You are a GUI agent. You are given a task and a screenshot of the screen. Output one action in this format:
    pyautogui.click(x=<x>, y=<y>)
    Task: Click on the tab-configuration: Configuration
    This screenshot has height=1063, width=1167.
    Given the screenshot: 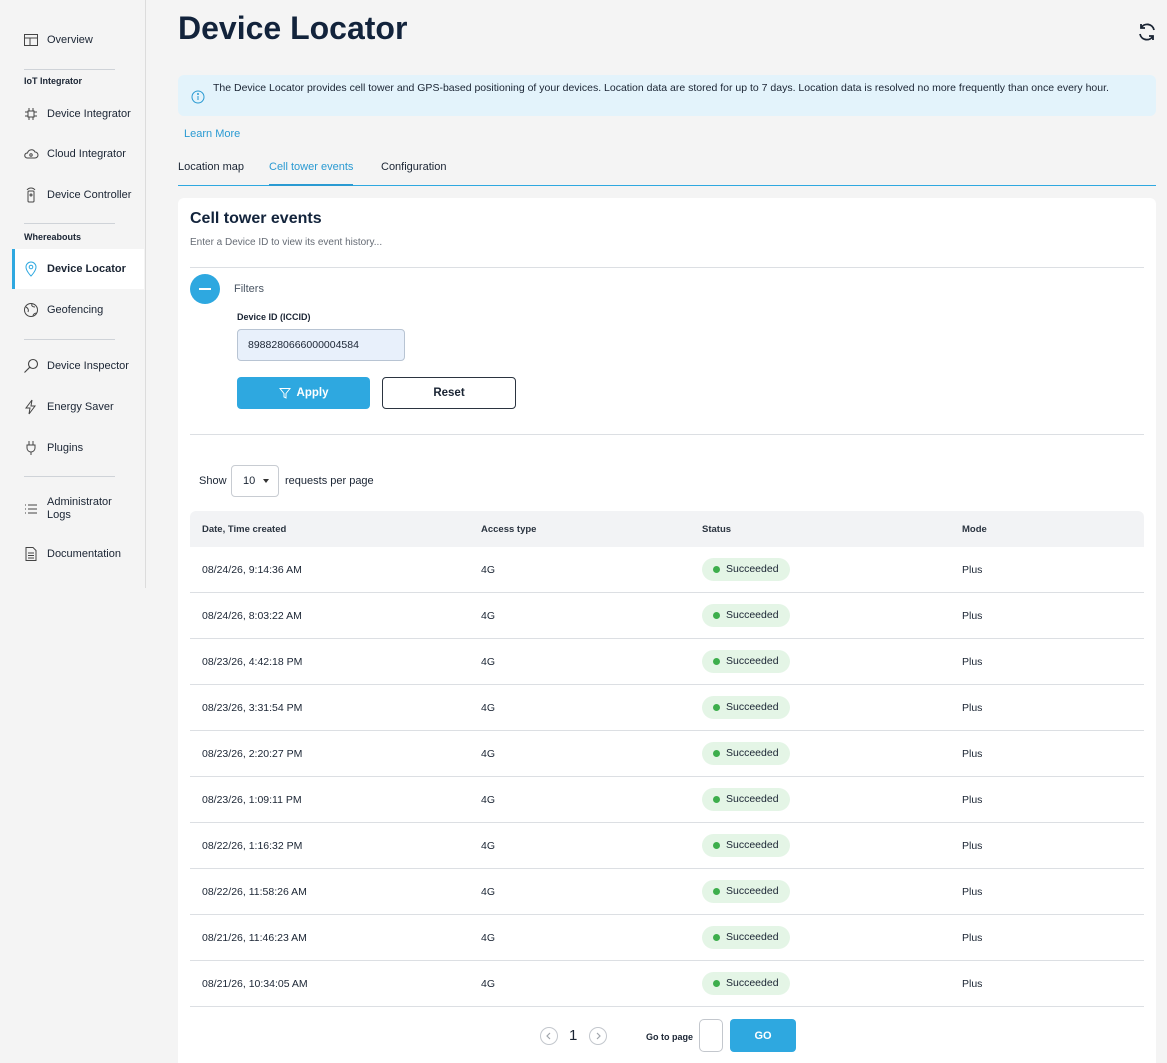 What is the action you would take?
    pyautogui.click(x=413, y=167)
    